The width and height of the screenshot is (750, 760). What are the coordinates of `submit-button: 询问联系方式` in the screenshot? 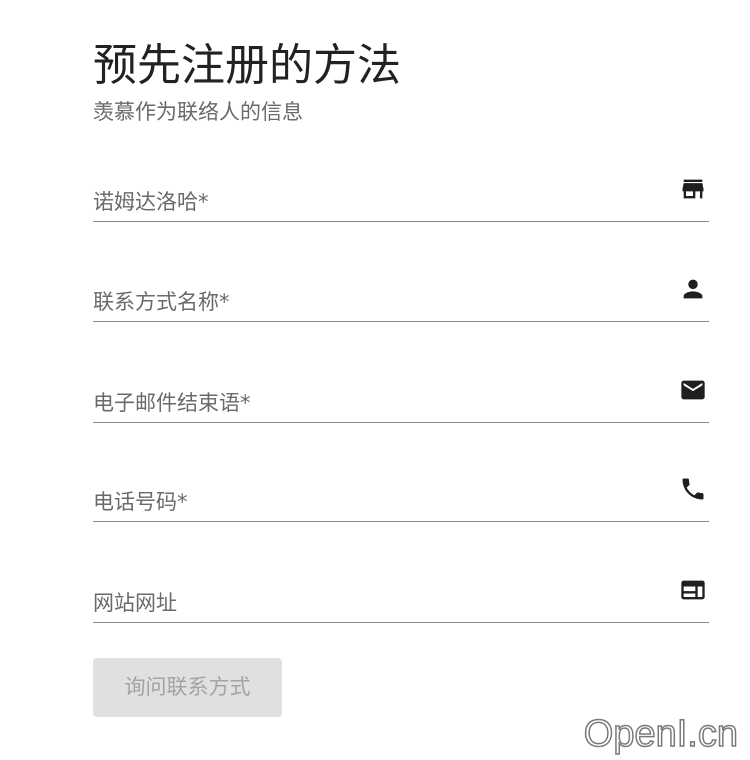 It's located at (187, 687).